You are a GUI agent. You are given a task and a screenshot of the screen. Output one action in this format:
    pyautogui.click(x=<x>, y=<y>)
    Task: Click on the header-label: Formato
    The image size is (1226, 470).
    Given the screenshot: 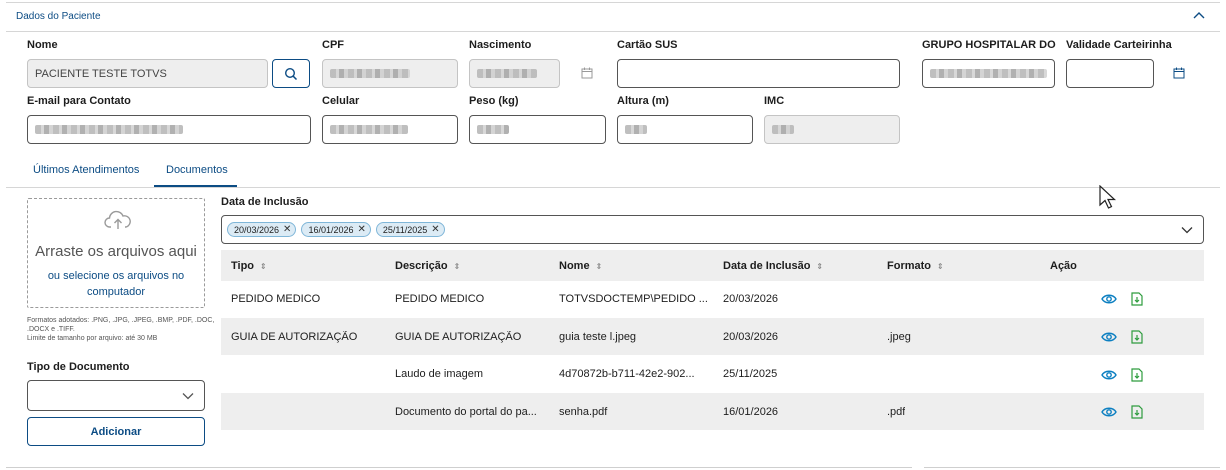 What is the action you would take?
    pyautogui.click(x=909, y=266)
    